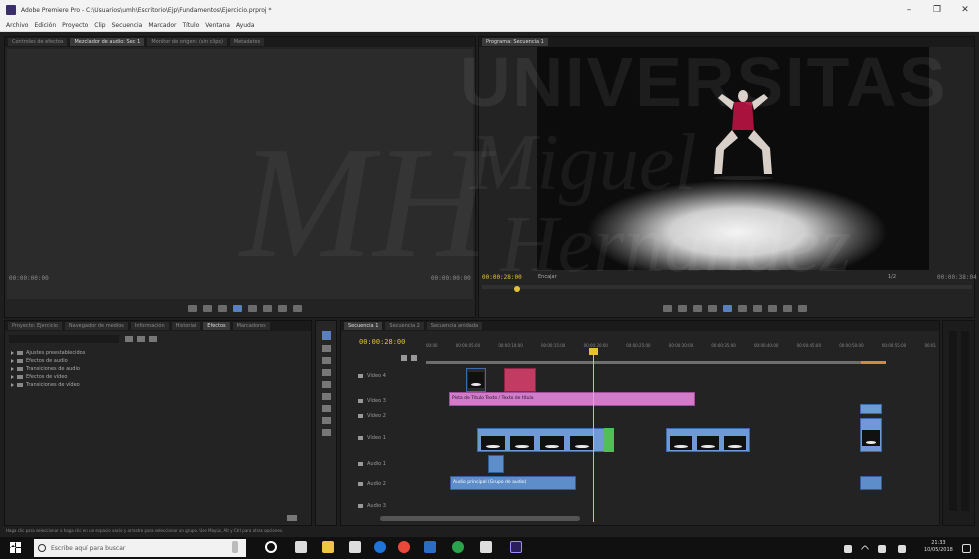  Describe the element at coordinates (186, 326) in the screenshot. I see `tab-history: Historial` at that location.